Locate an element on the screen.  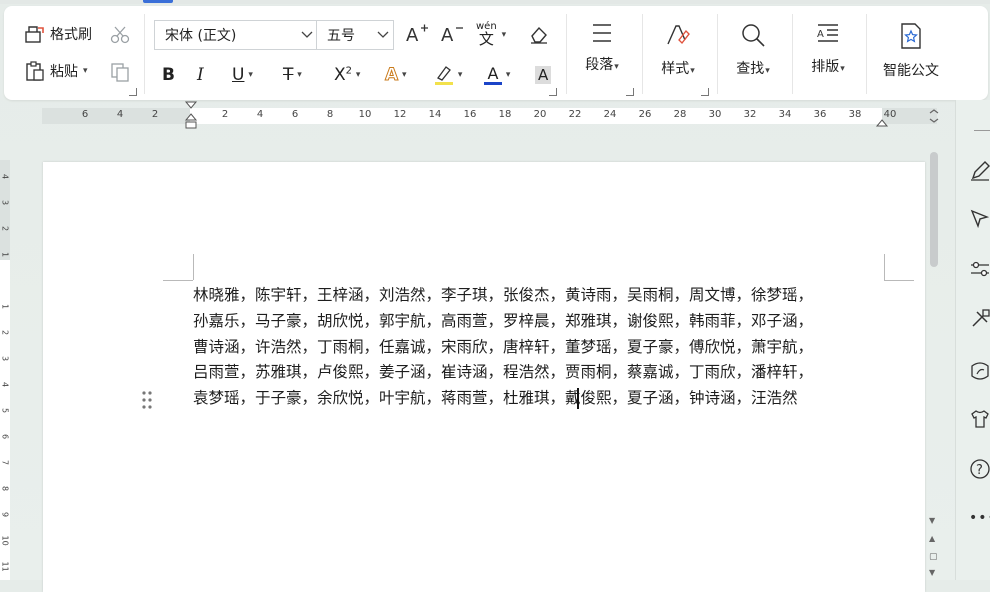
text-cursor is located at coordinates (578, 398).